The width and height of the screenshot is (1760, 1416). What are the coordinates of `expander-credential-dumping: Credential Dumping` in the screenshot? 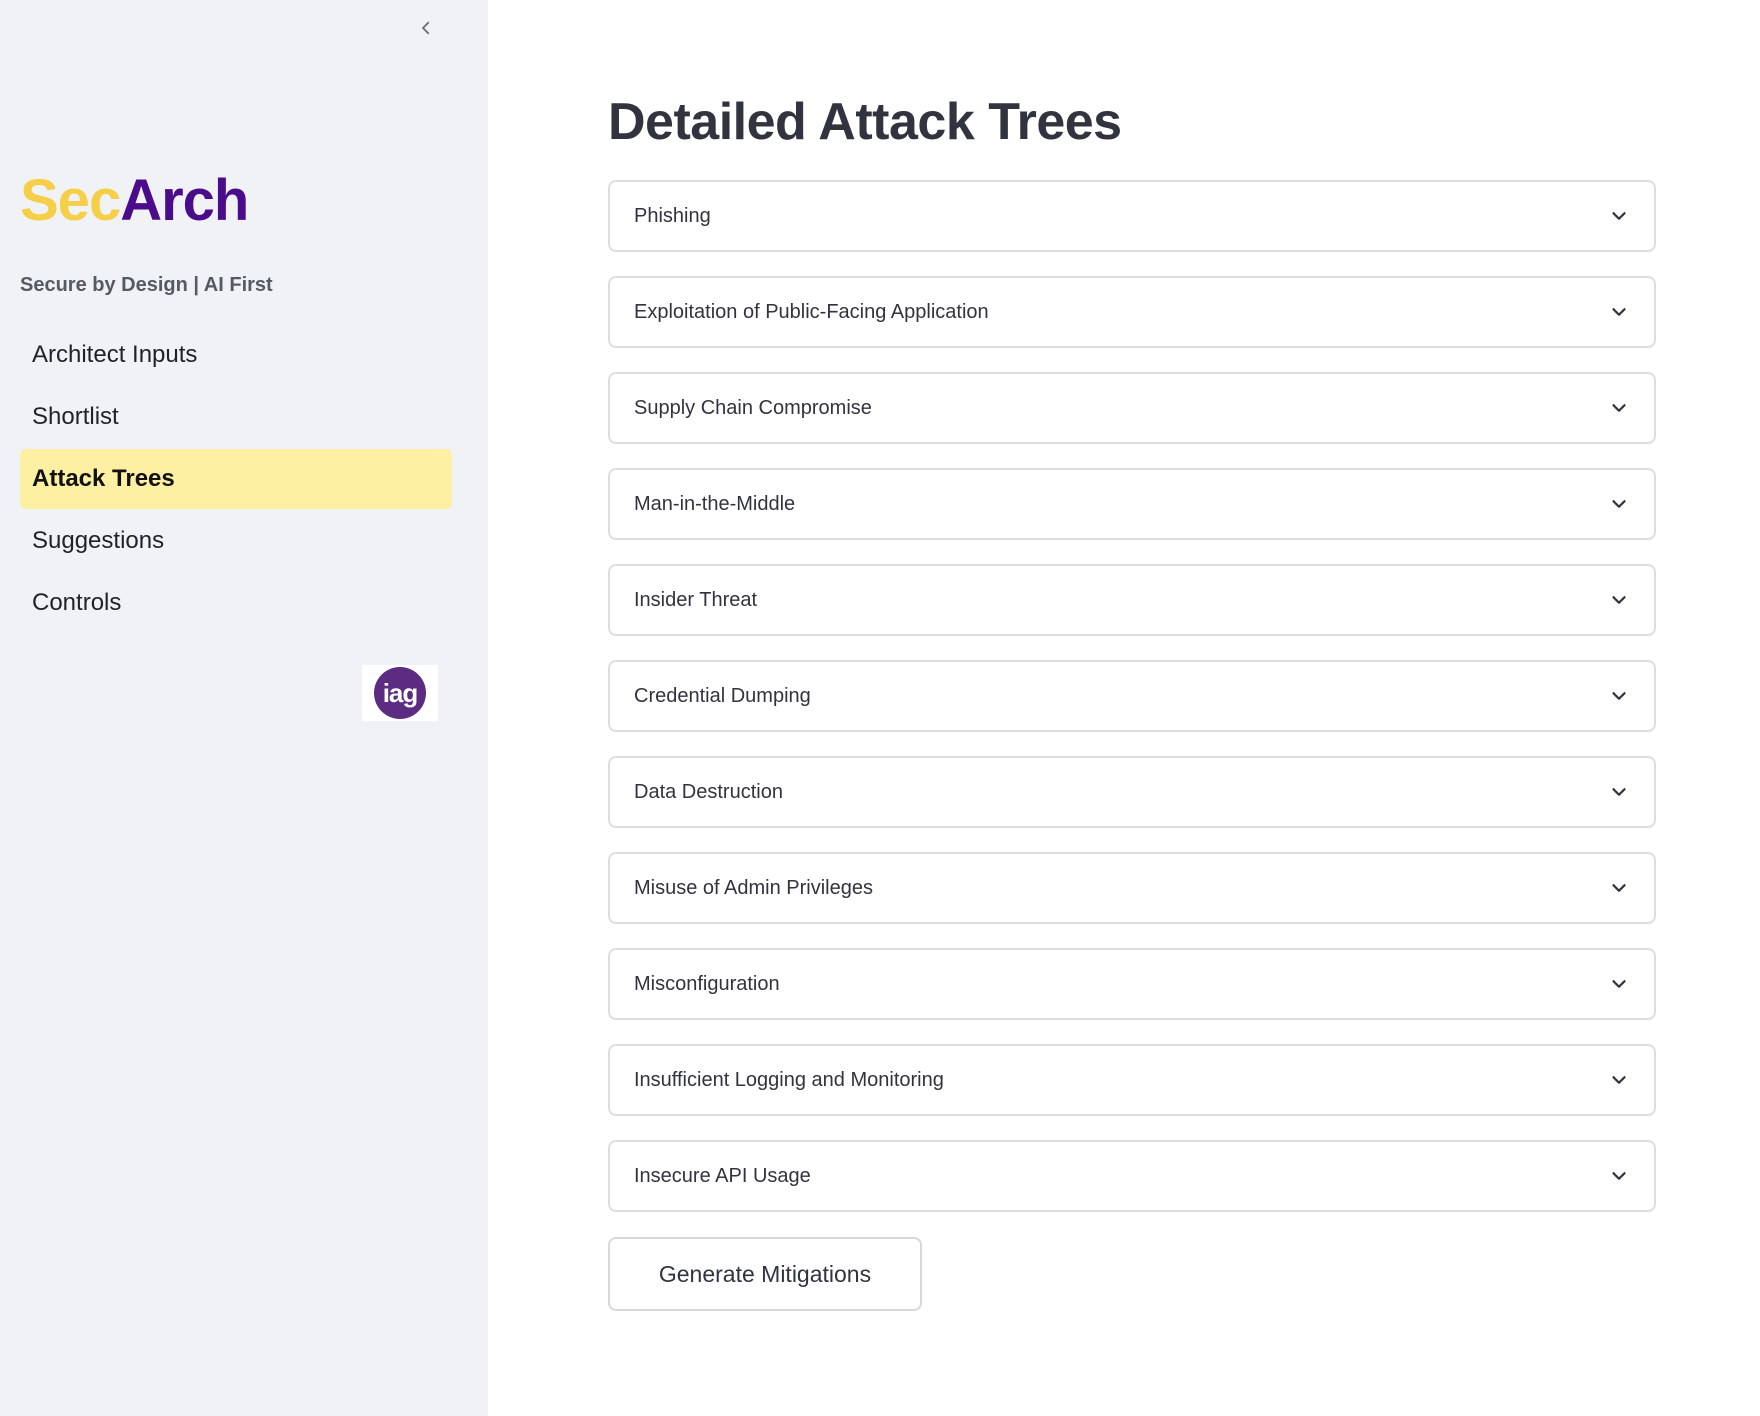 It's located at (1132, 696).